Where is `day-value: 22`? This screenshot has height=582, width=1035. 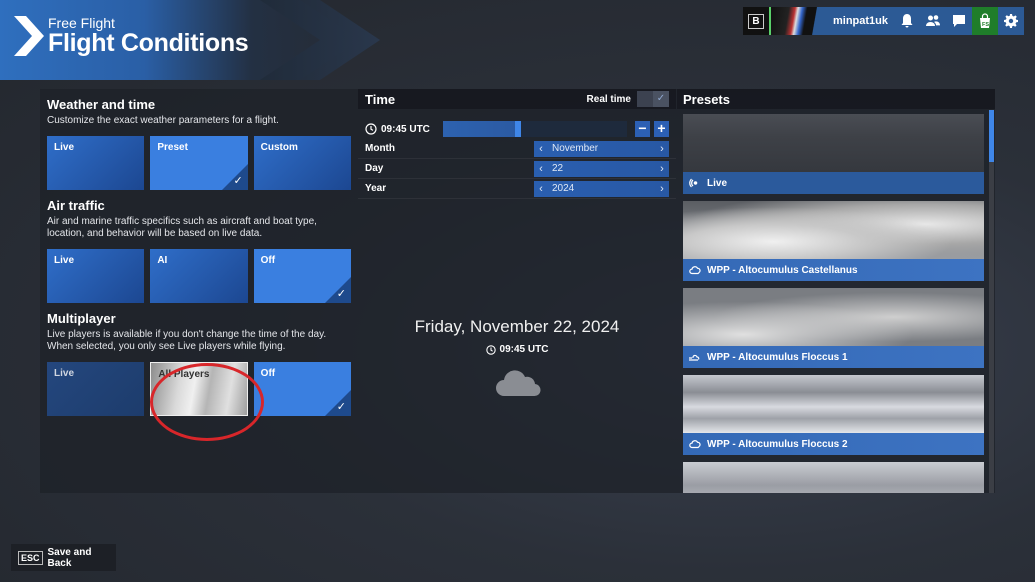 day-value: 22 is located at coordinates (558, 168).